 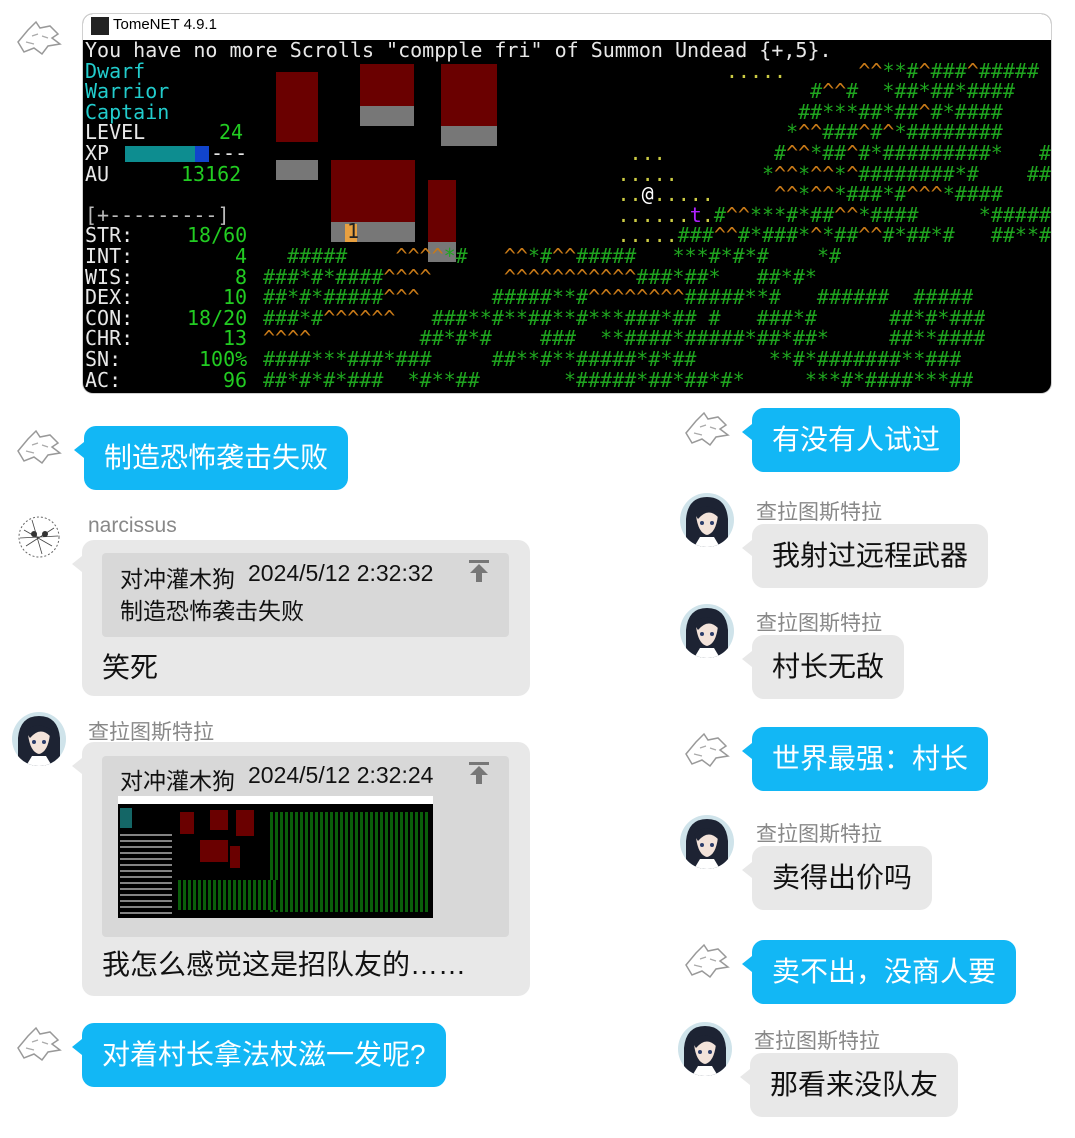 I want to click on attr-value: 96, so click(x=235, y=379).